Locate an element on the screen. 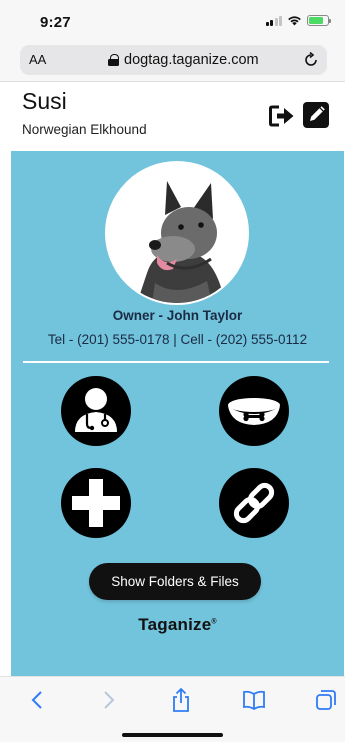  taganize-logo: Taganize® is located at coordinates (177, 625).